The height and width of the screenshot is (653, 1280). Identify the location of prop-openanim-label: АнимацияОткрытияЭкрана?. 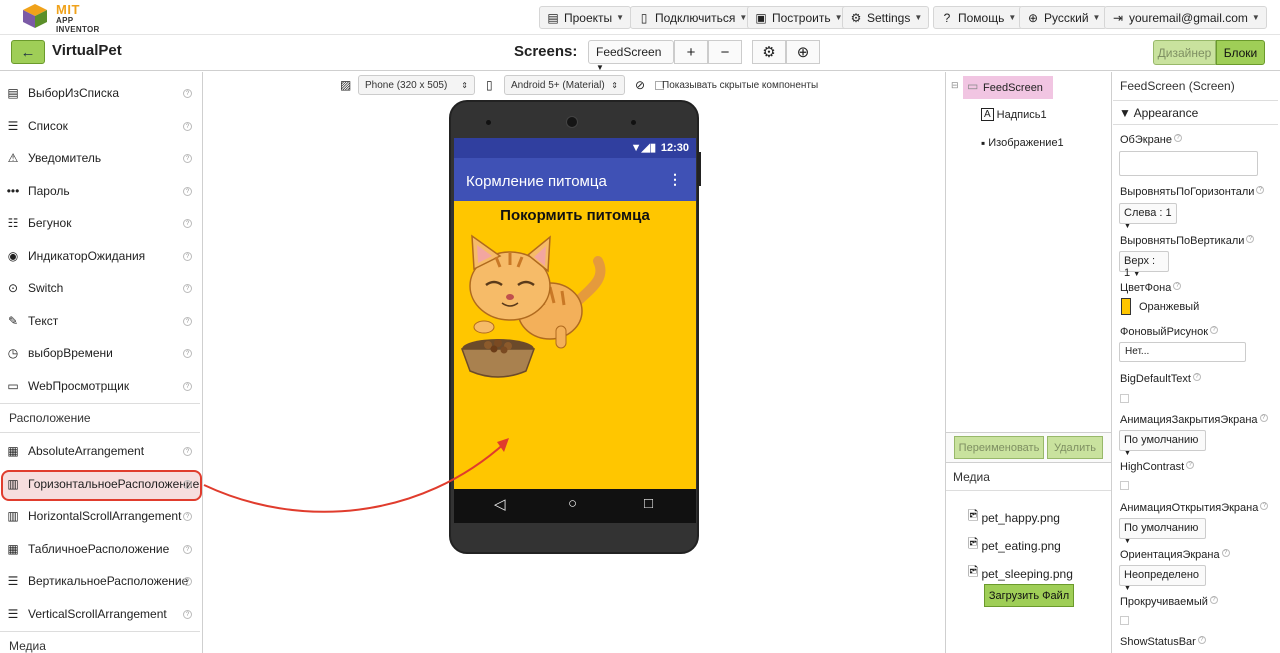
(1194, 508).